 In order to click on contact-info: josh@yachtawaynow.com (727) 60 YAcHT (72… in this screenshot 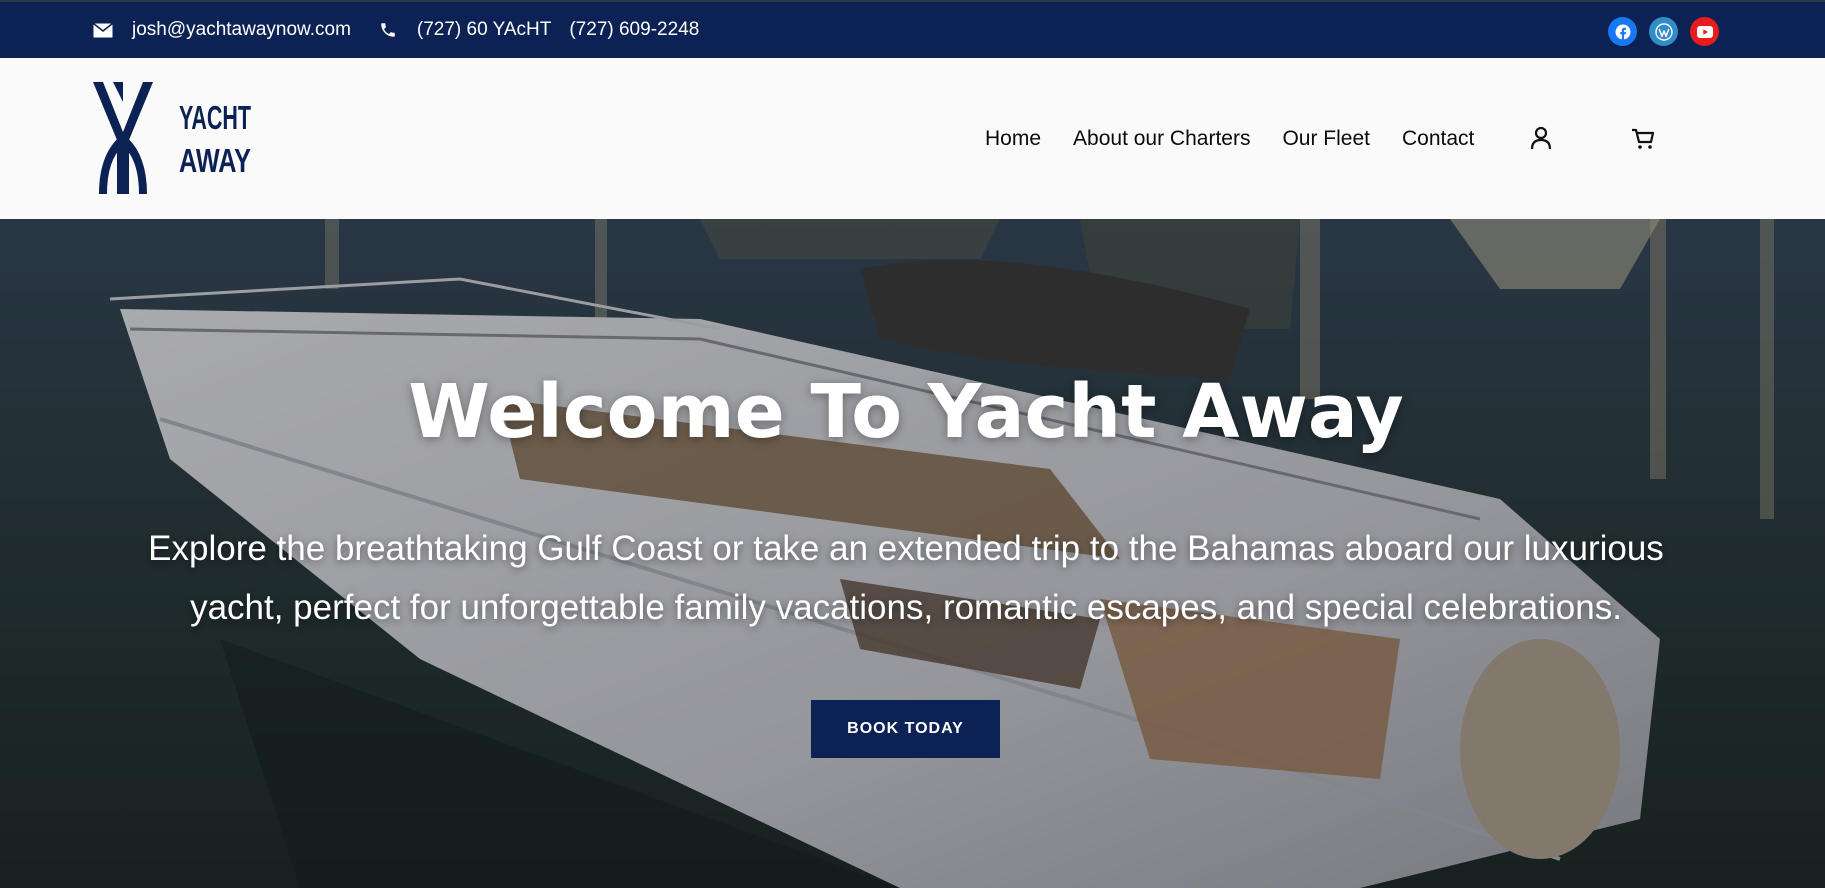, I will do `click(395, 30)`.